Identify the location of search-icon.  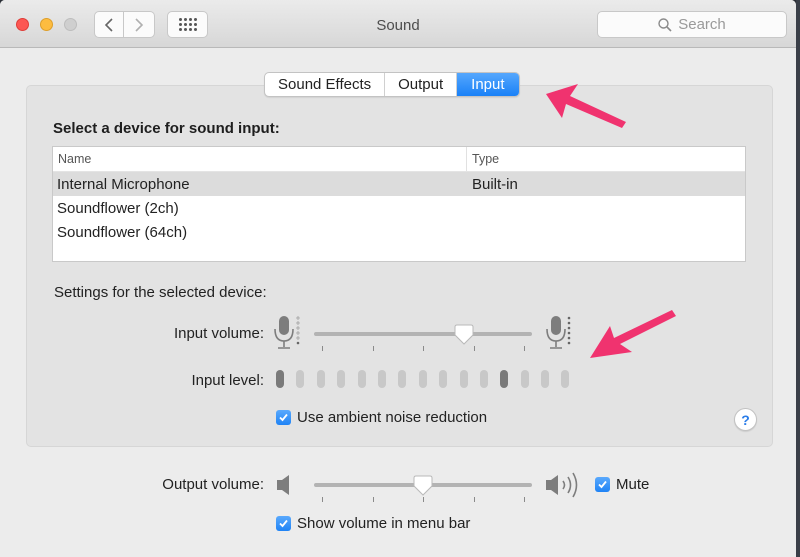
(665, 24).